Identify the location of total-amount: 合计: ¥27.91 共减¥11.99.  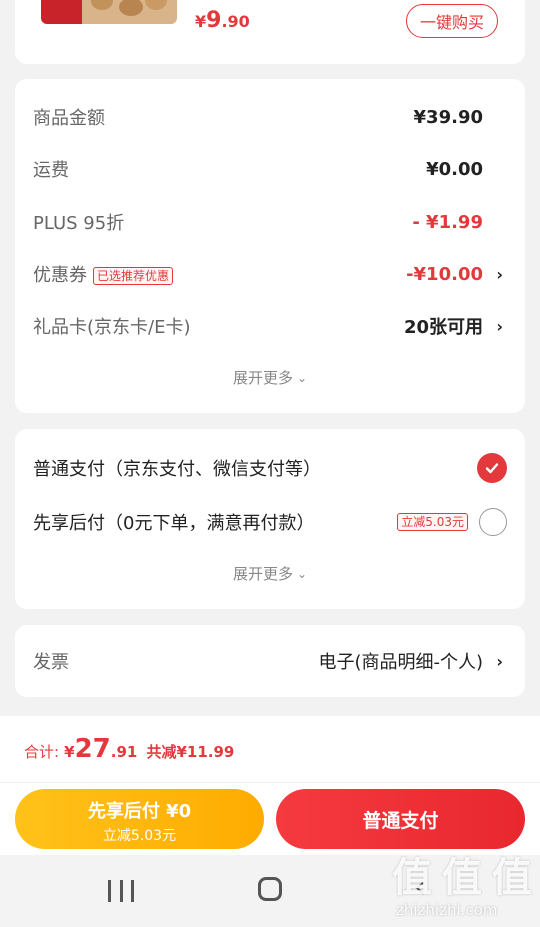
(129, 749).